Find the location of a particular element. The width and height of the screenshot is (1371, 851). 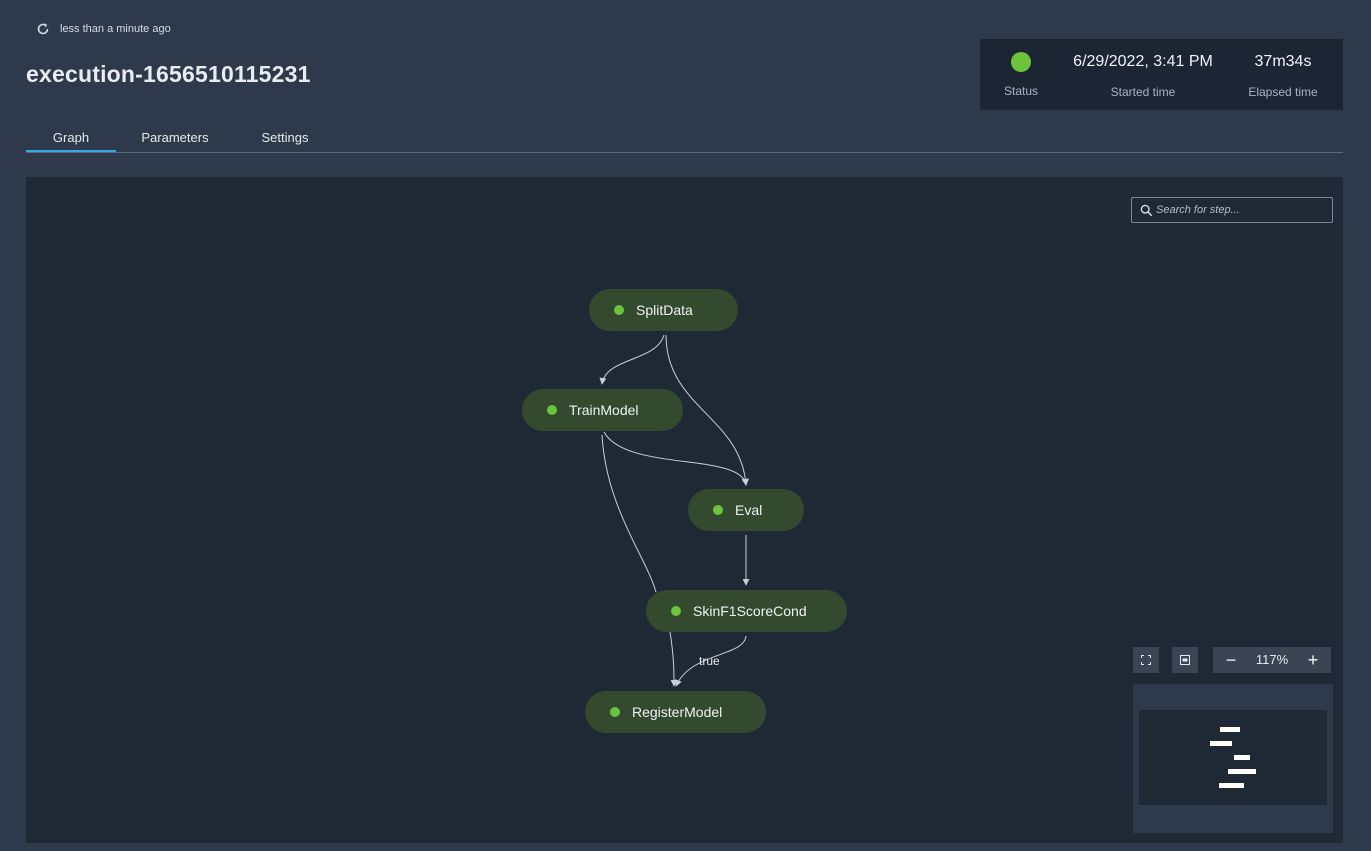

node-label: RegisterModel is located at coordinates (677, 712).